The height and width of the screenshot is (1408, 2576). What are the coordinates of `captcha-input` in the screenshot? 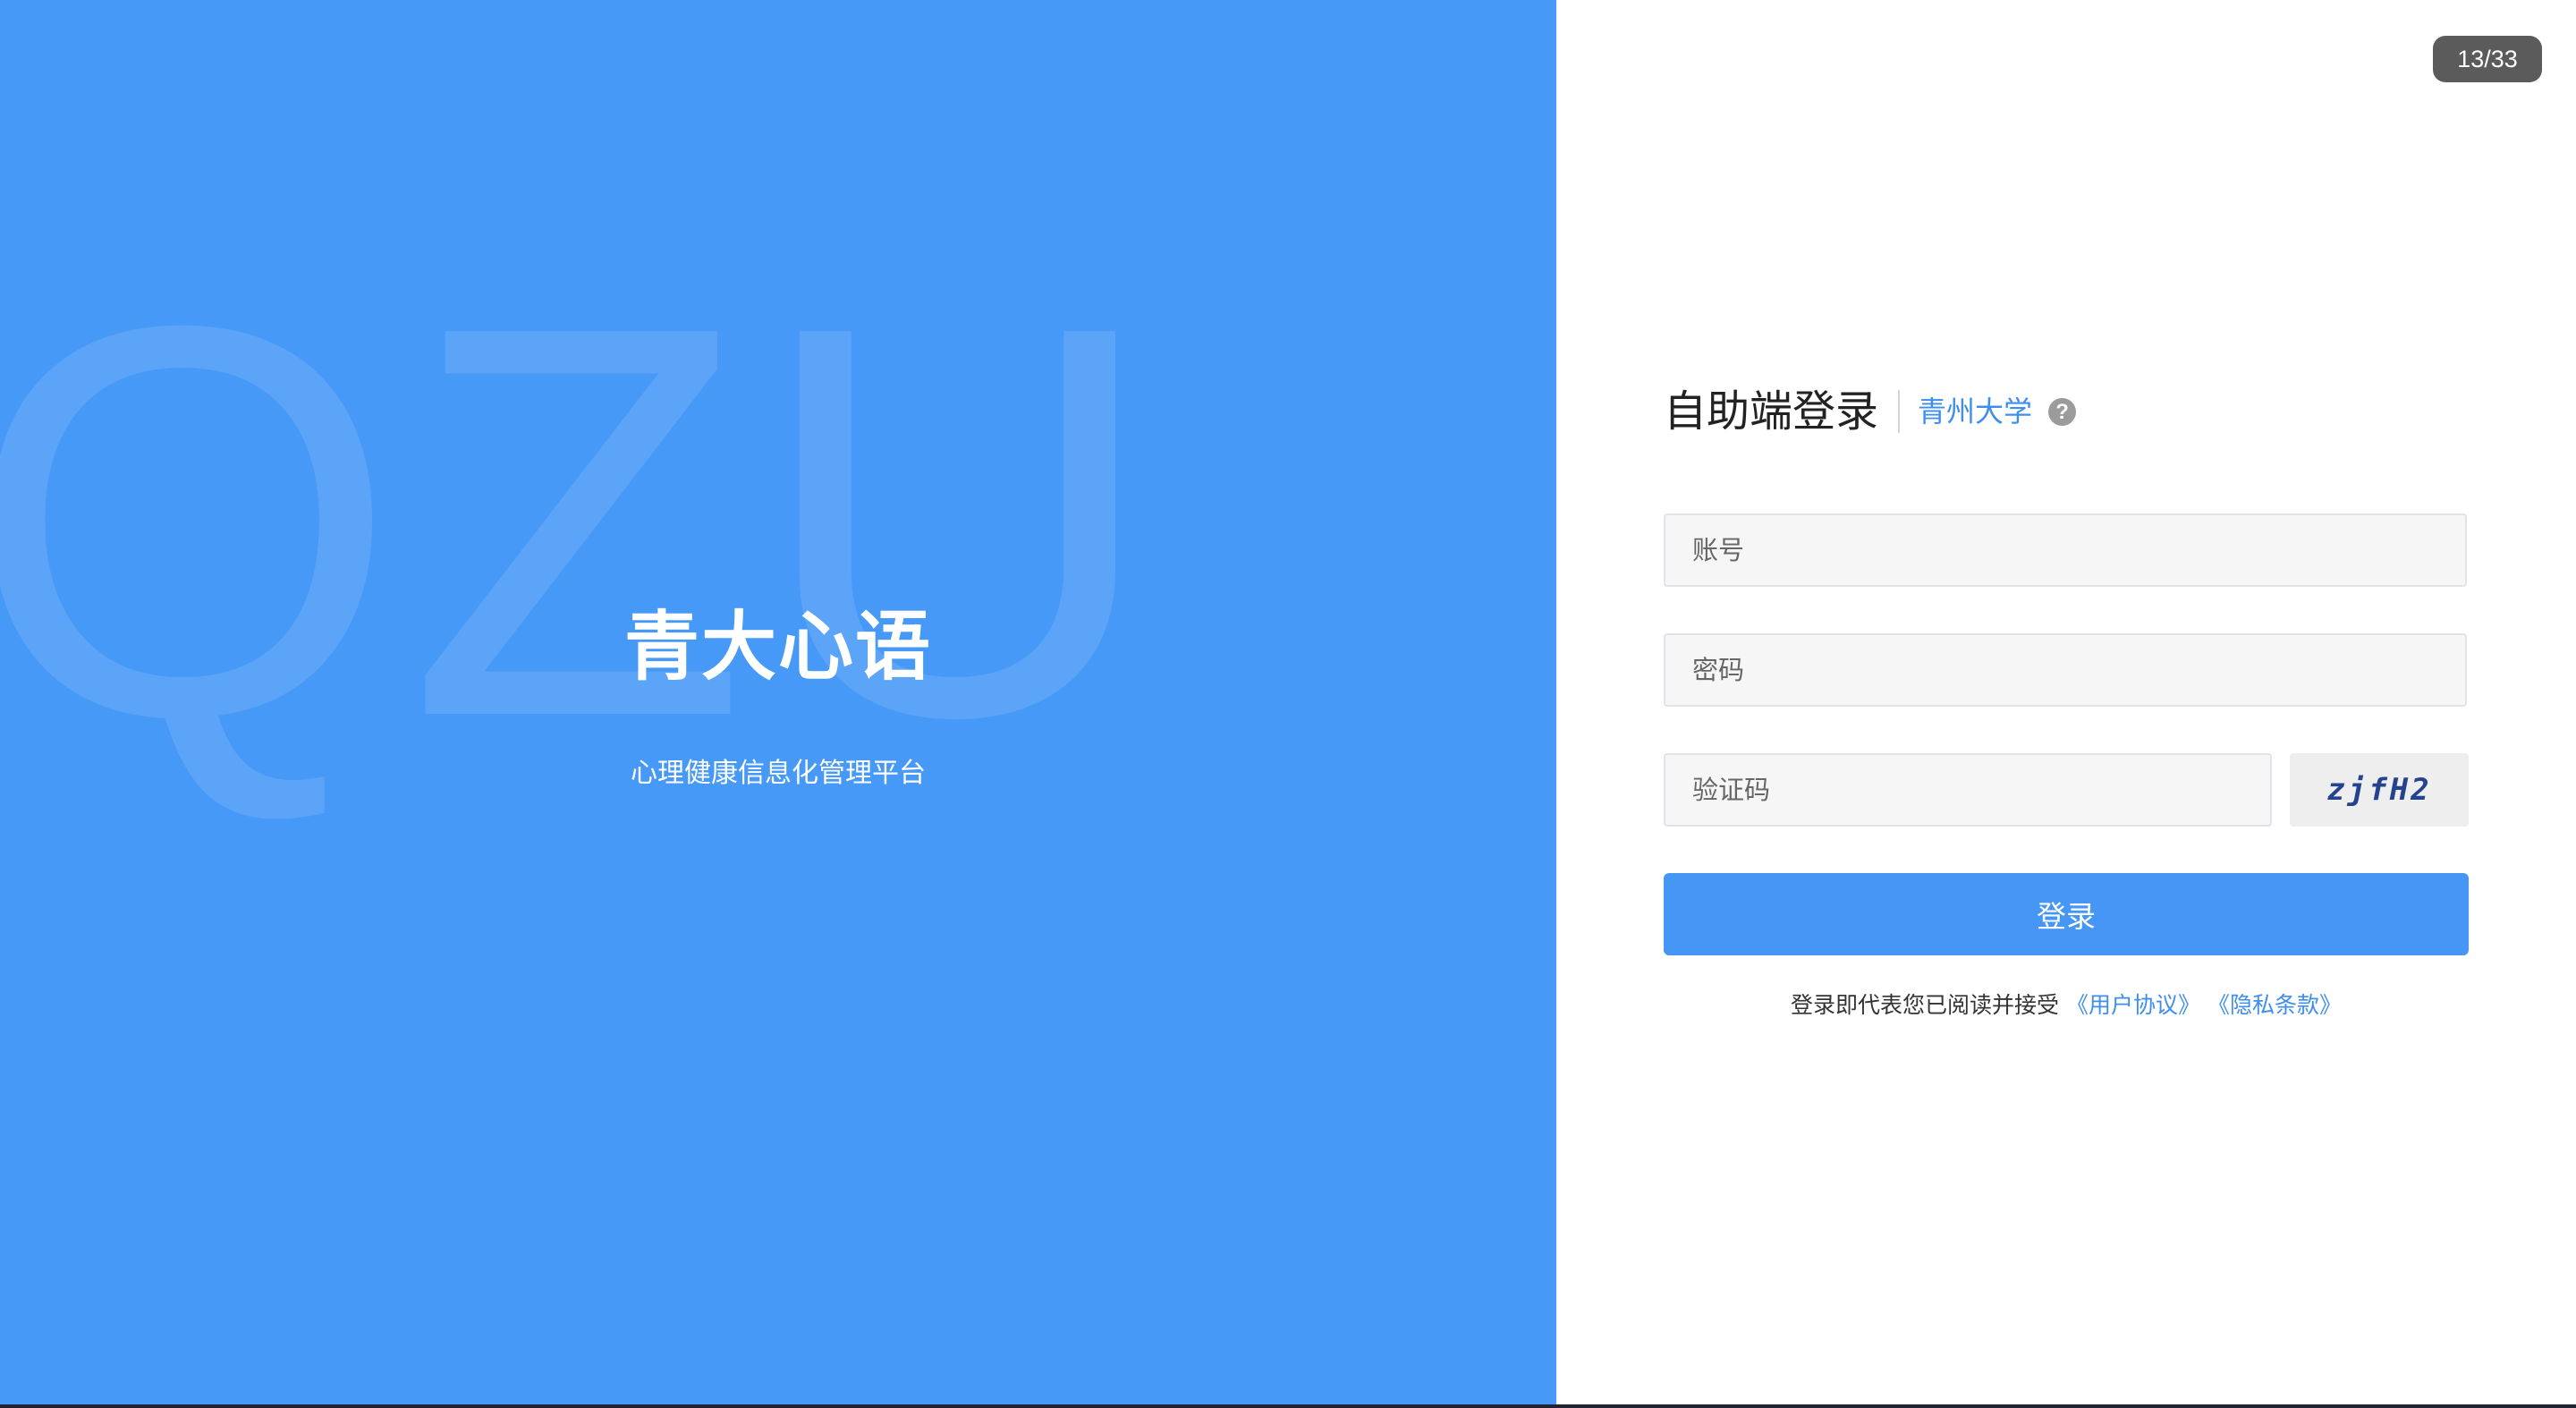 It's located at (1967, 790).